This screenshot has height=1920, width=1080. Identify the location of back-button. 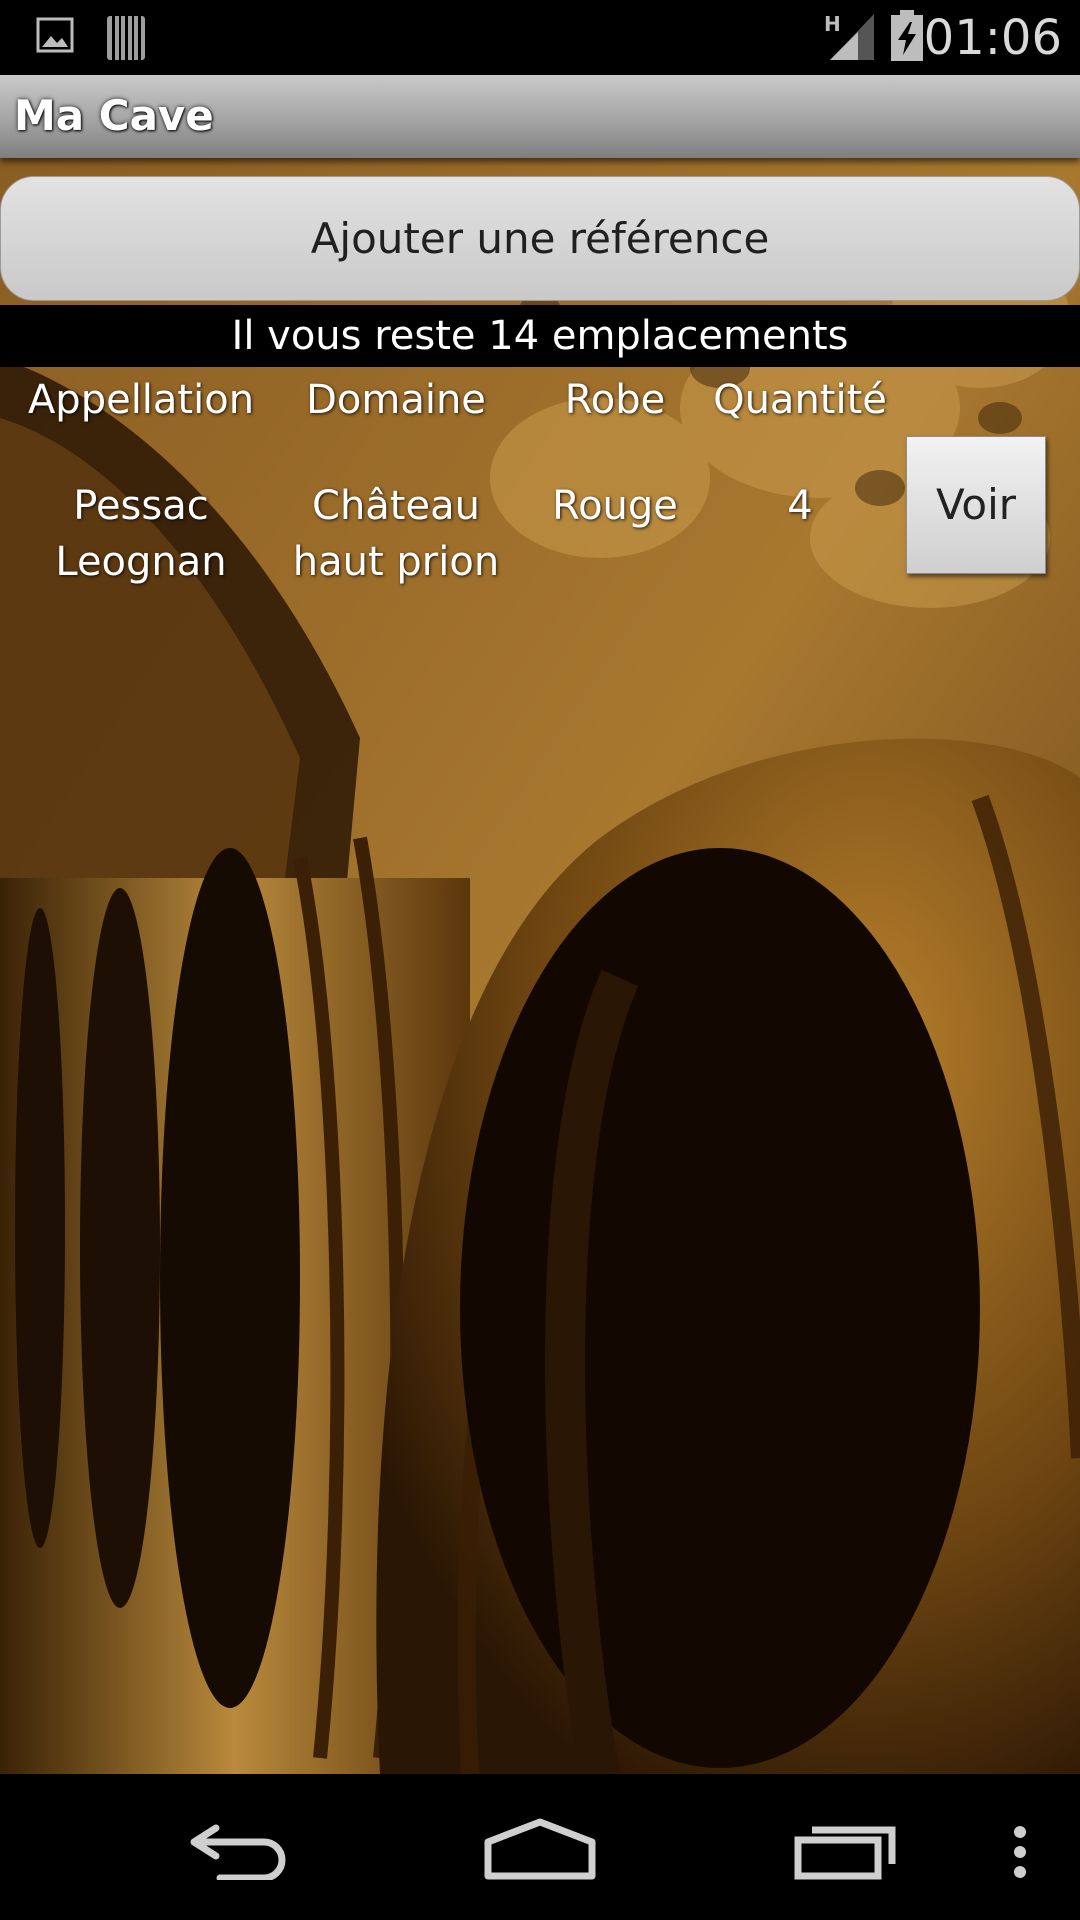
(240, 1847).